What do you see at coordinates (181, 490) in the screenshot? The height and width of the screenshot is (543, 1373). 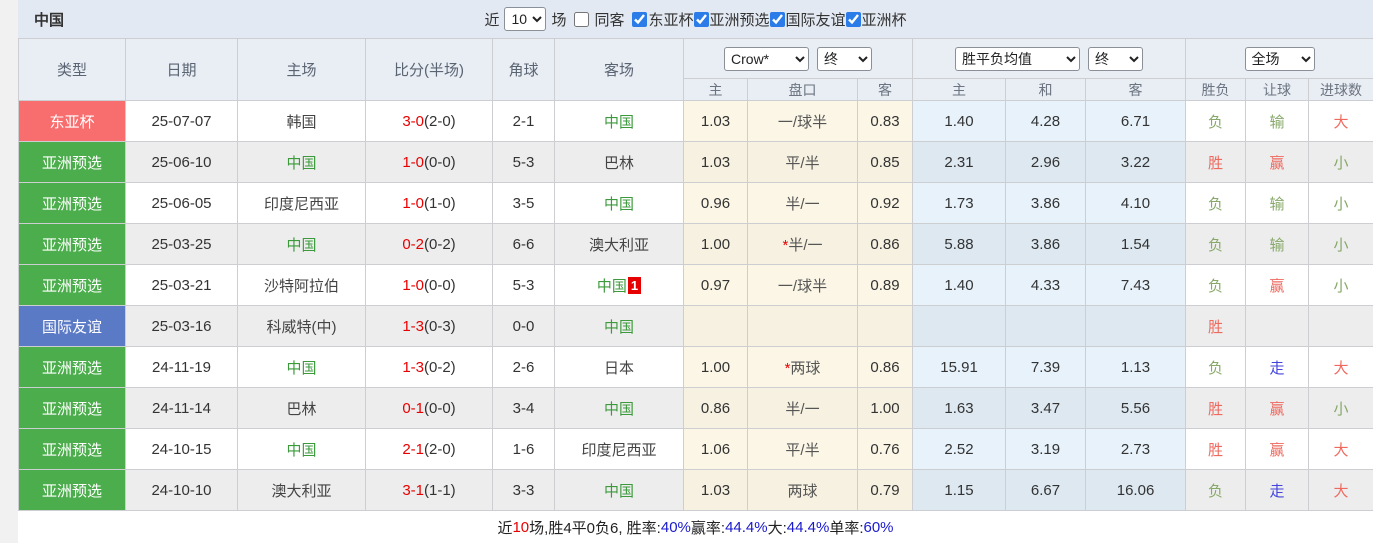 I see `match-date: 24-10-10` at bounding box center [181, 490].